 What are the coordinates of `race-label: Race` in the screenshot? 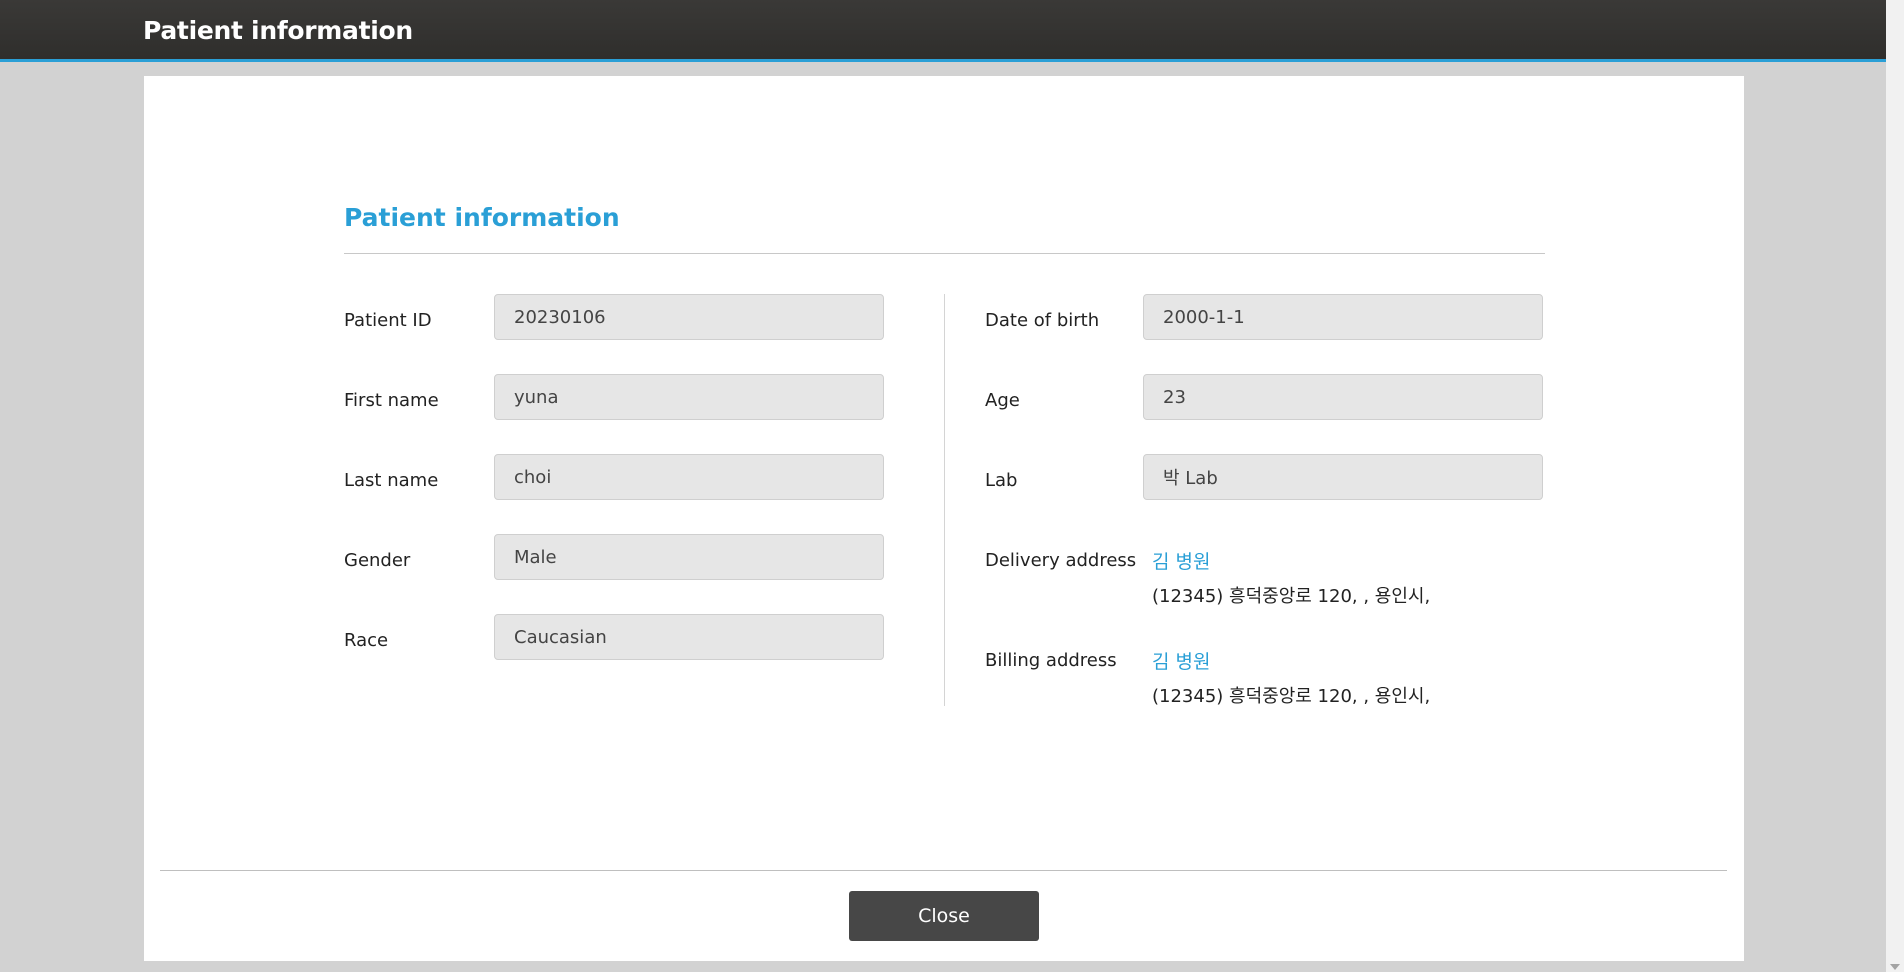 It's located at (366, 640).